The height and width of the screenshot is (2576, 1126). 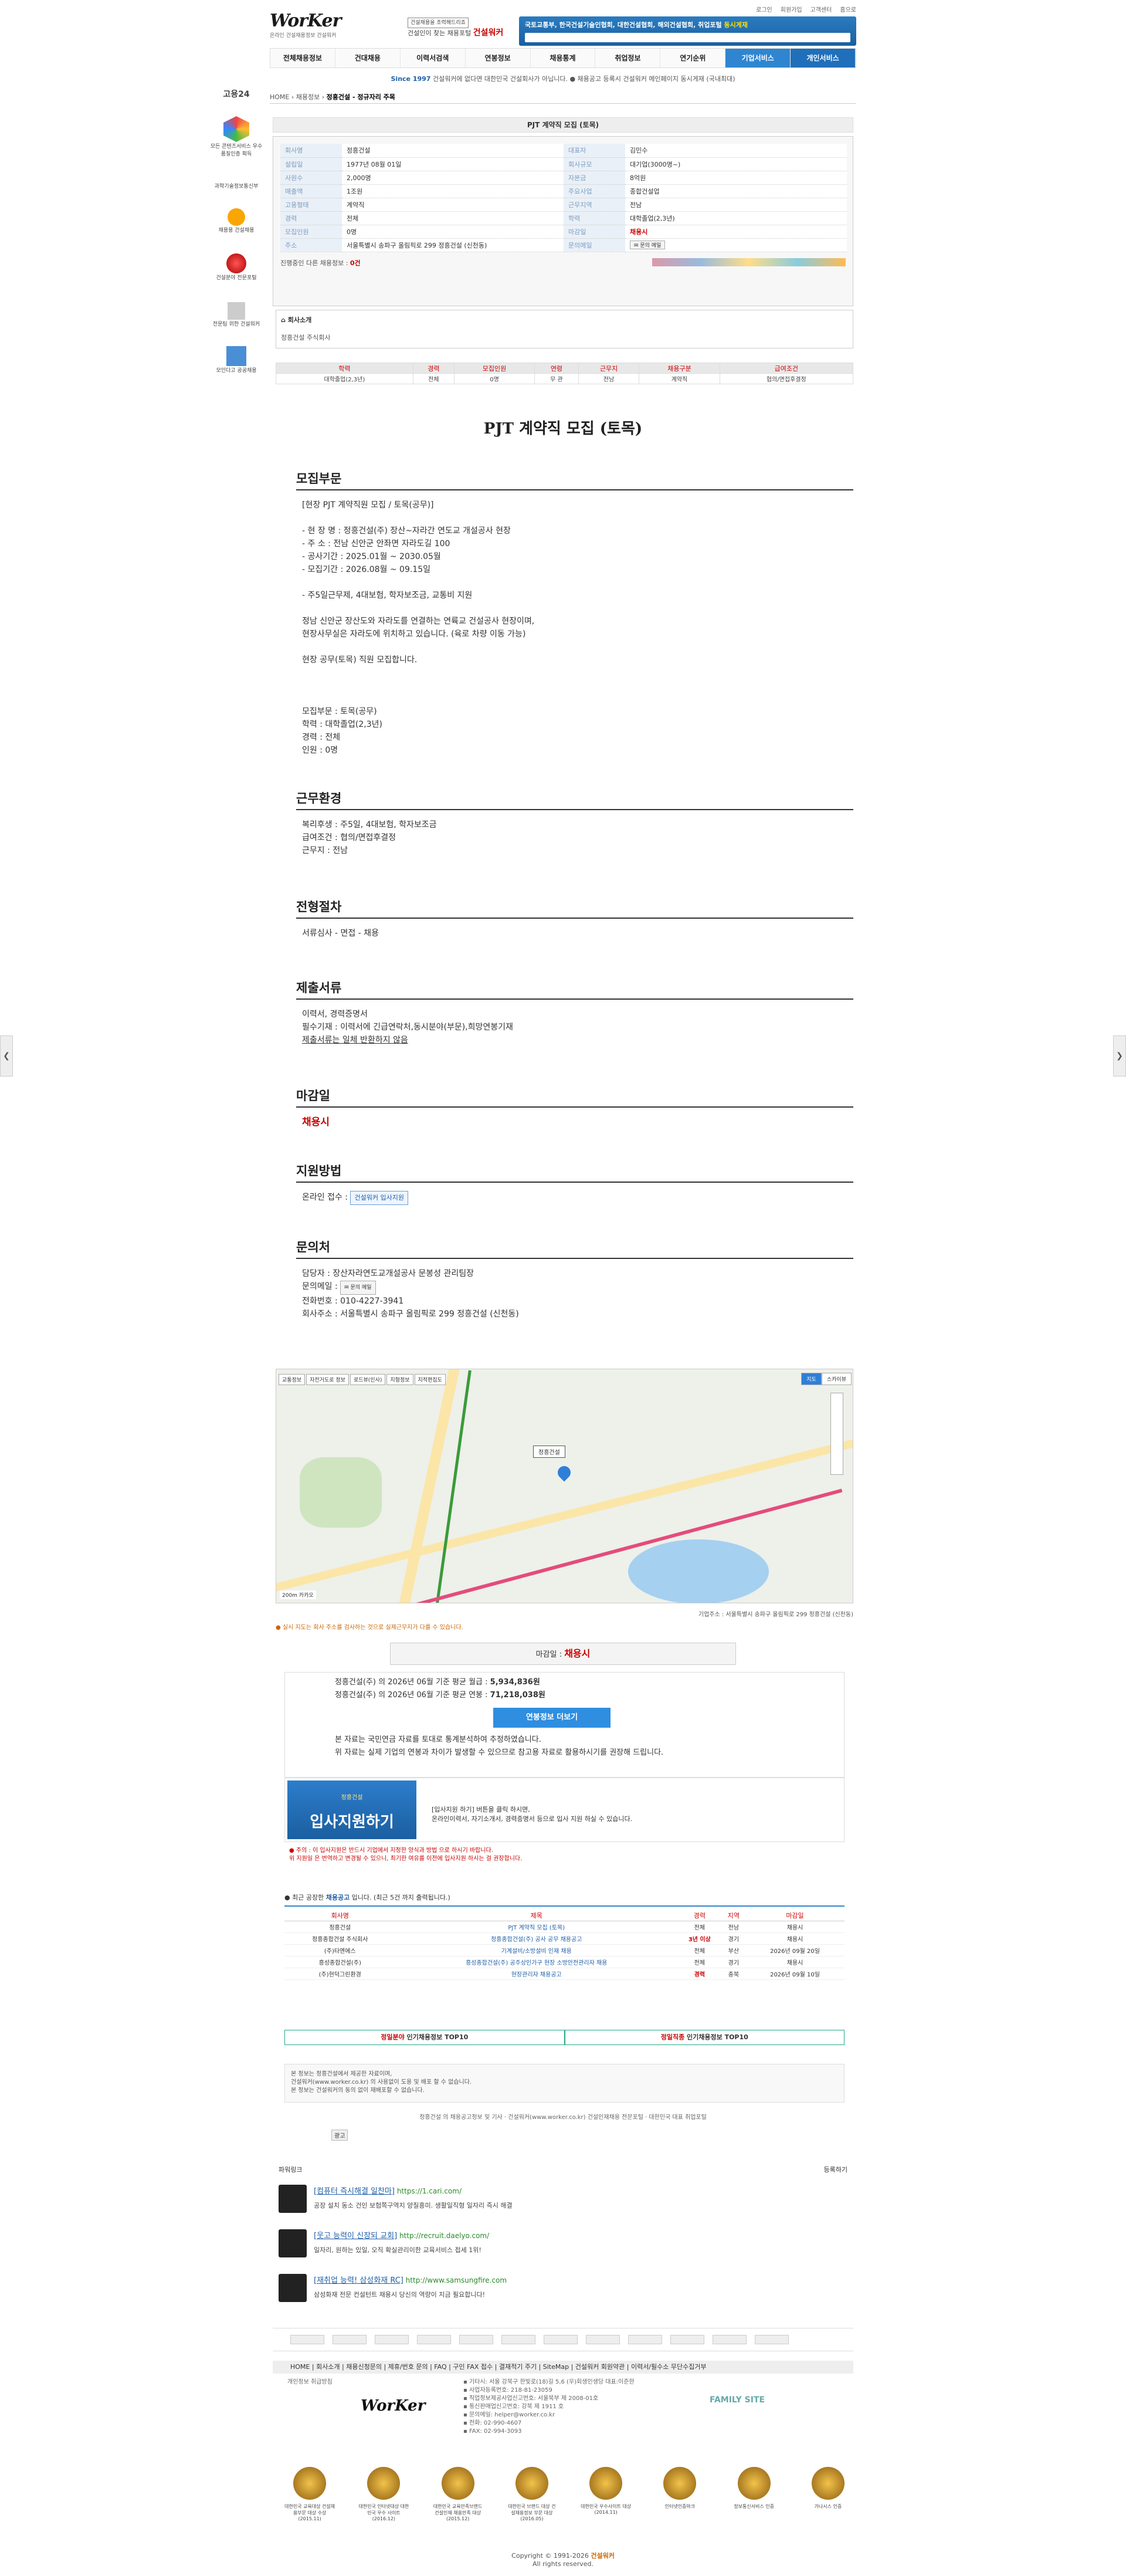 I want to click on recruit-line: - 주 소 : 전남 신안군 안좌면 자라도길 100, so click(x=376, y=544).